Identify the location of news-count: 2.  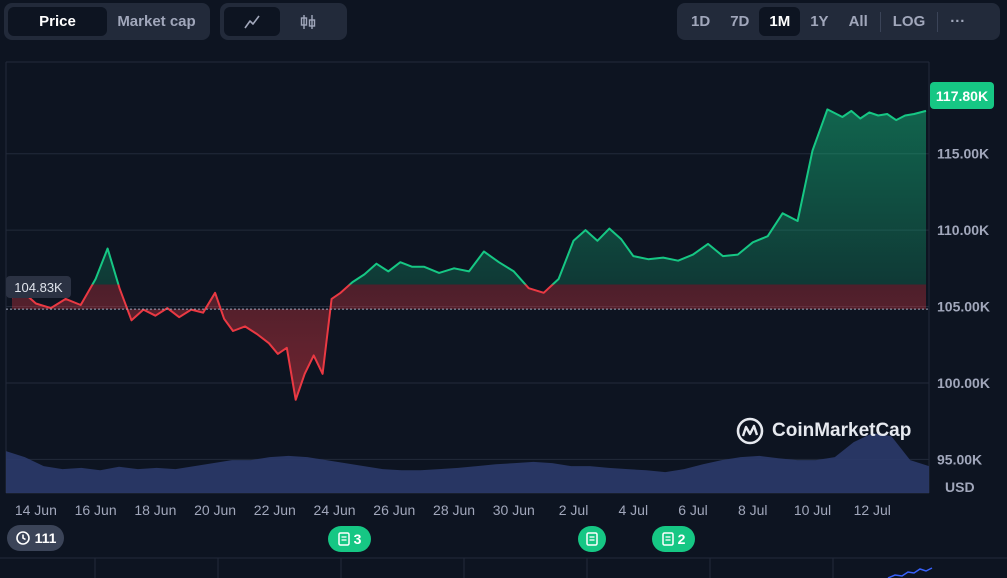
(681, 539).